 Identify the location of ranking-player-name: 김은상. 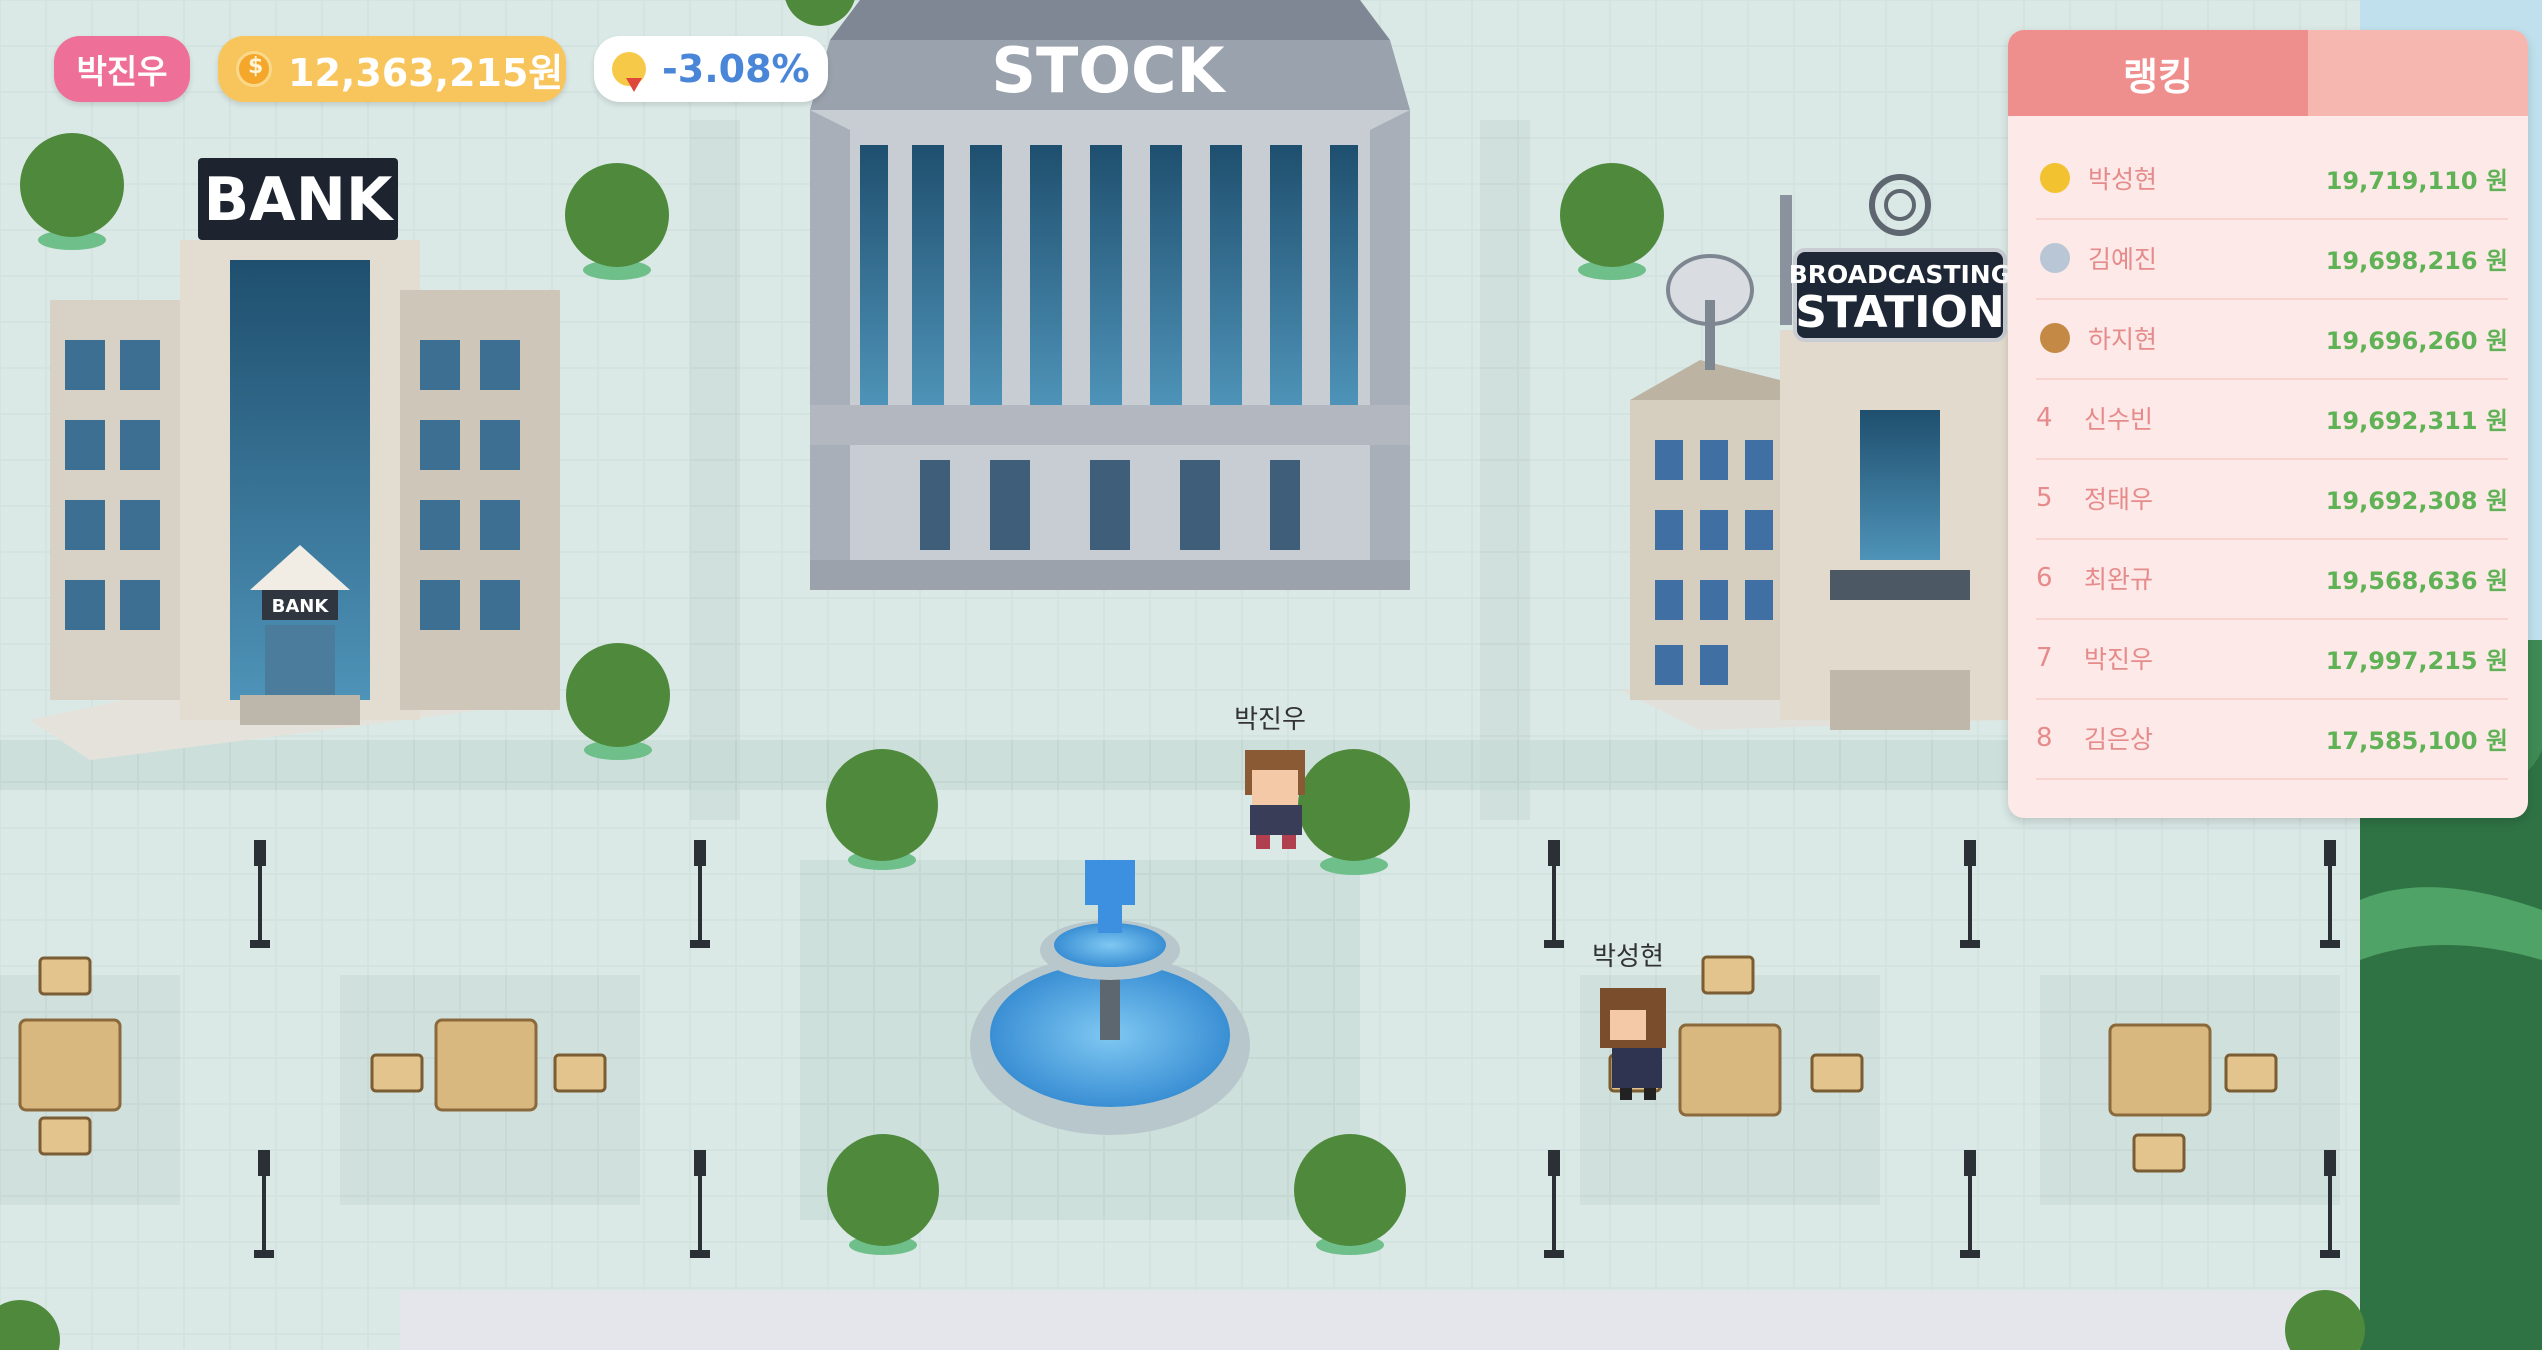
(2119, 739).